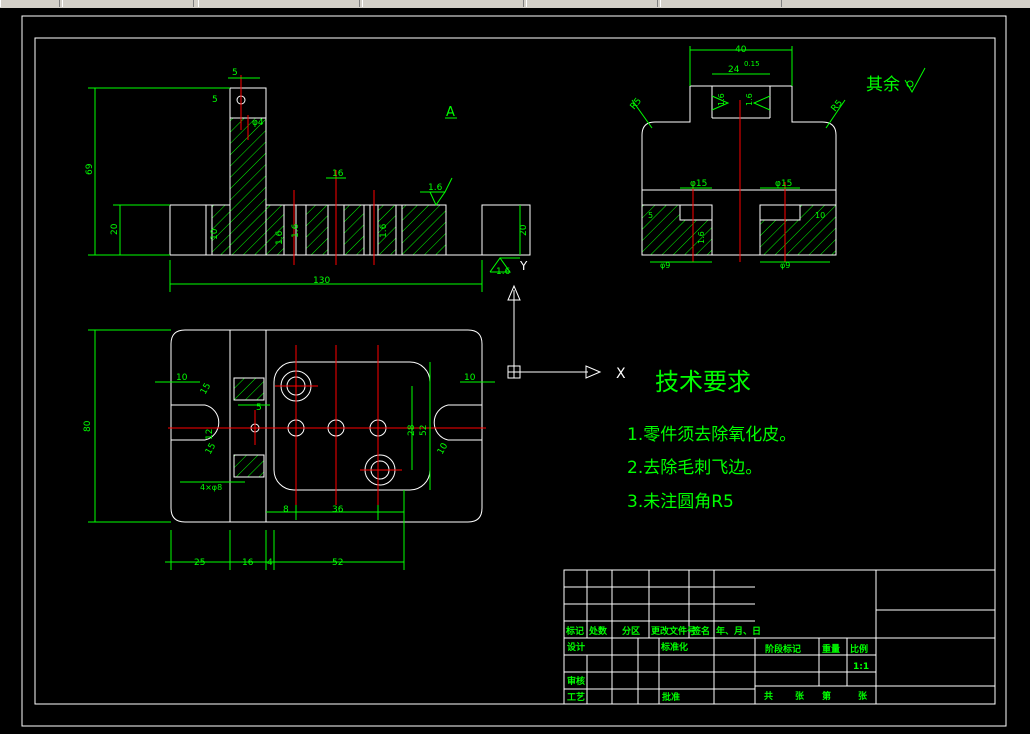 The image size is (1030, 734). I want to click on application-toolbar-strip, so click(515, 4).